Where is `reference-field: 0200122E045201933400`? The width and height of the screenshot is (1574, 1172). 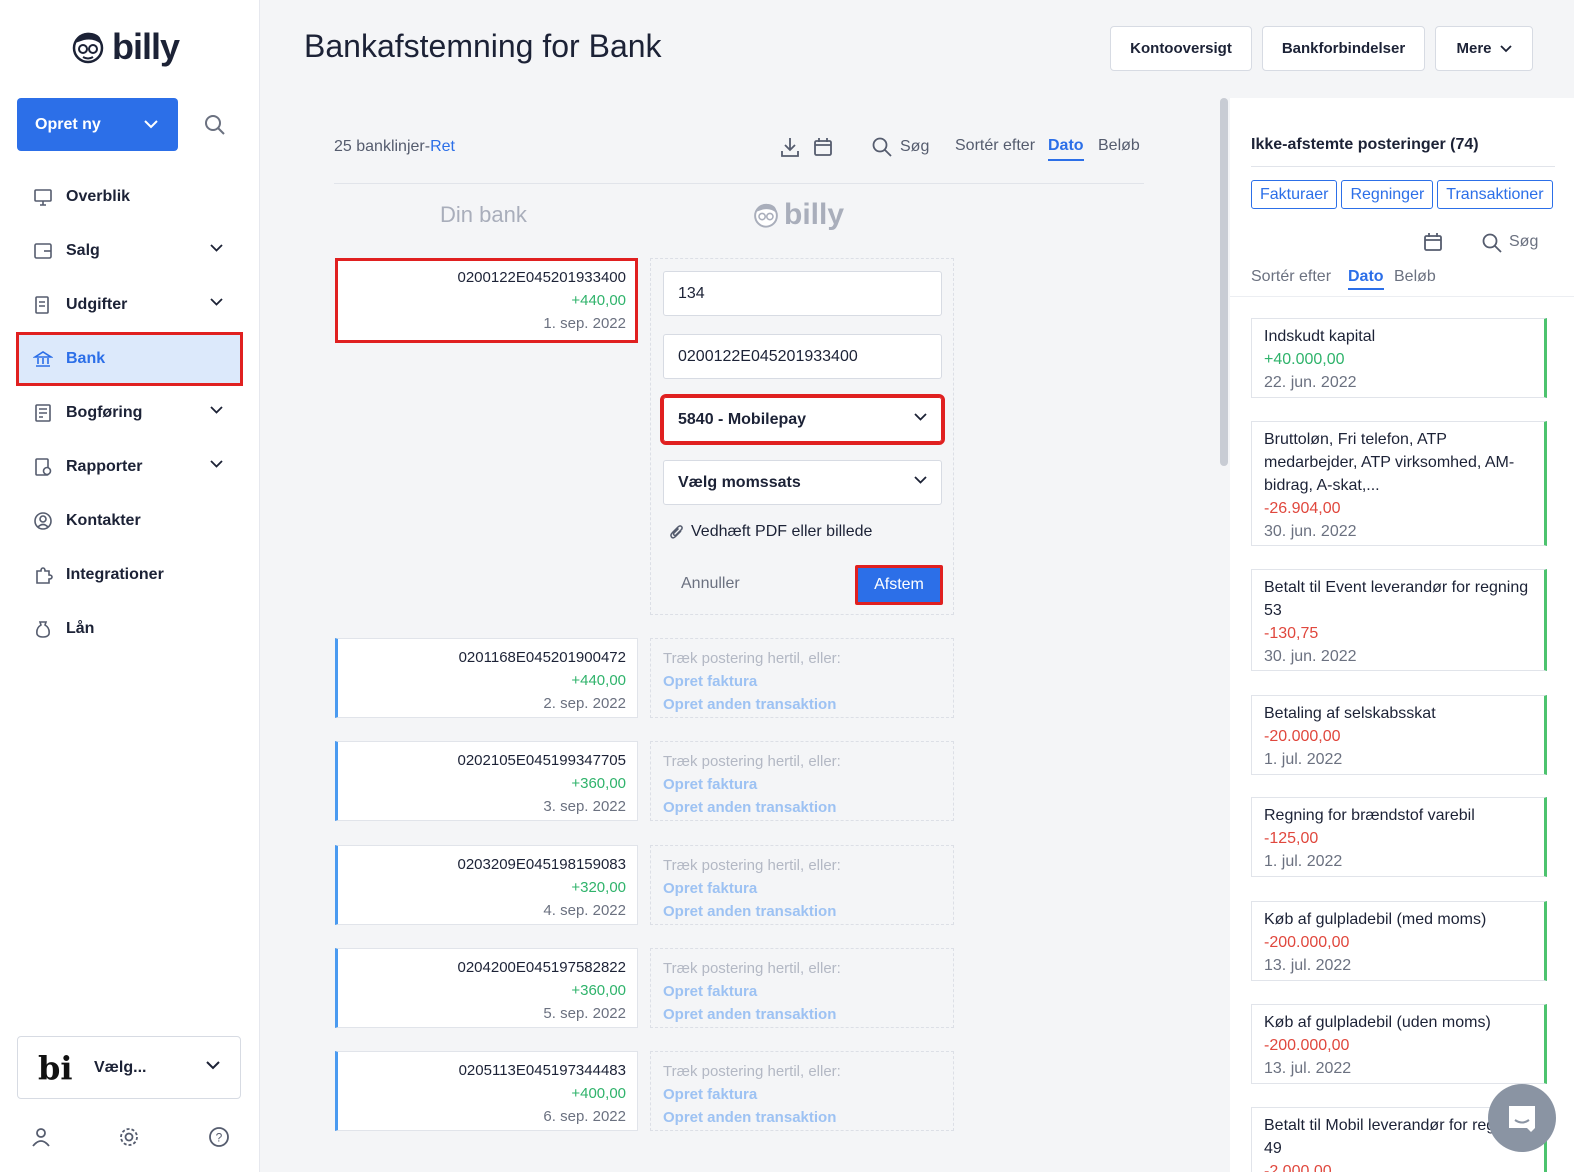 reference-field: 0200122E045201933400 is located at coordinates (802, 356).